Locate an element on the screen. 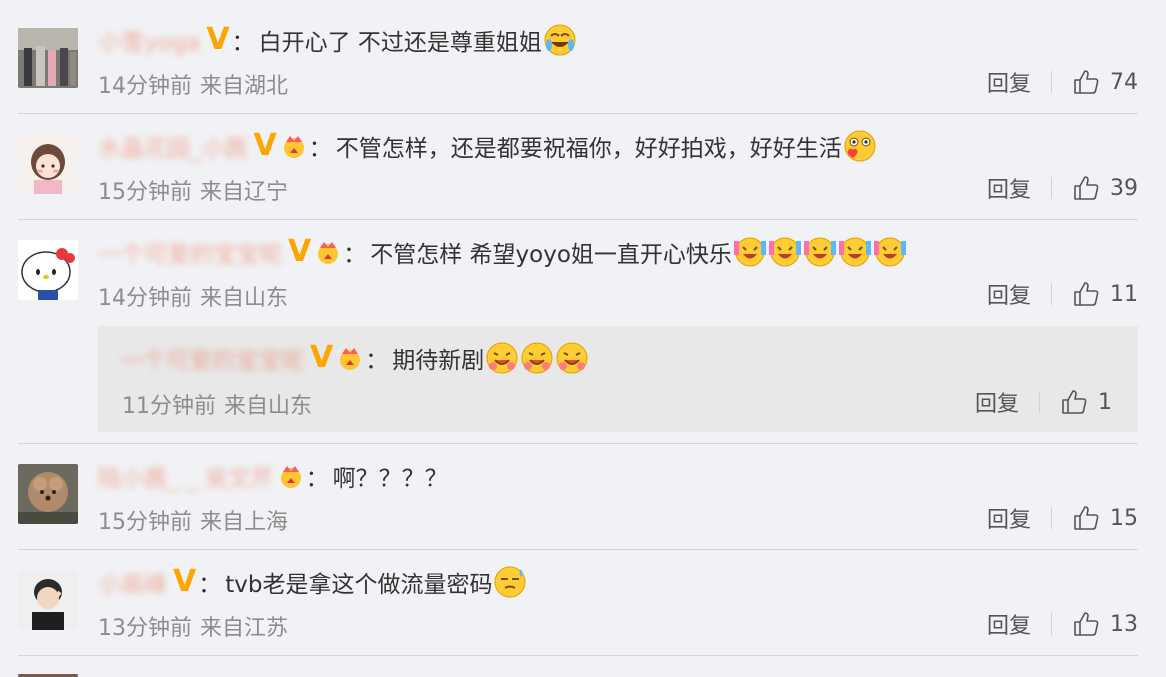  like-count: 39 is located at coordinates (1124, 188).